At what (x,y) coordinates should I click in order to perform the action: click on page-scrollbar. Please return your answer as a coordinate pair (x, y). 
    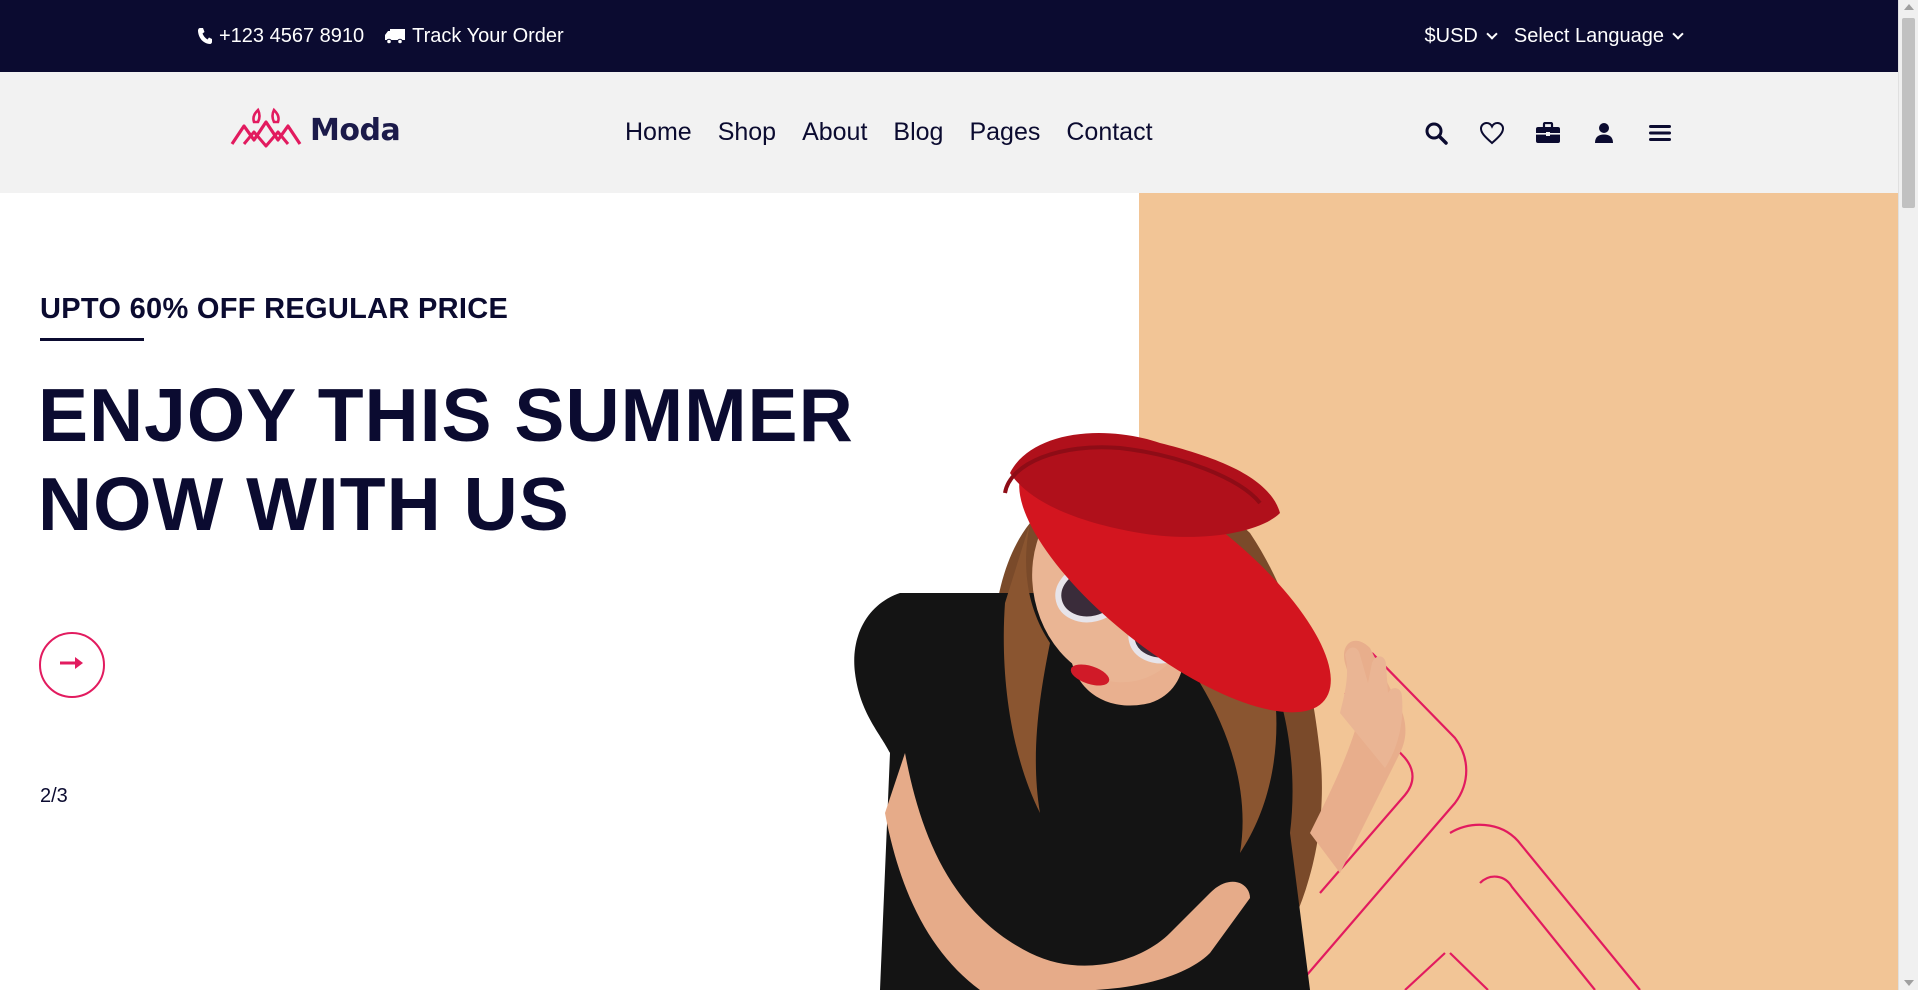
    Looking at the image, I should click on (1908, 495).